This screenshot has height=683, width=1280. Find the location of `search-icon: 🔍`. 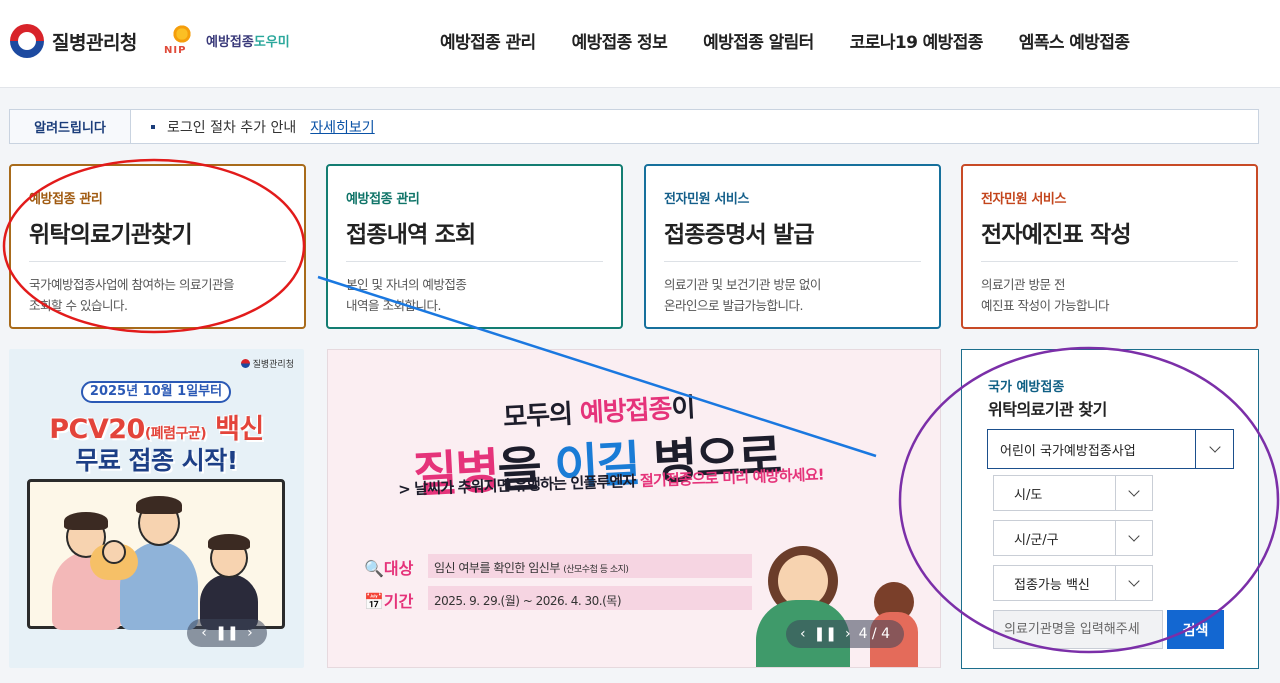

search-icon: 🔍 is located at coordinates (374, 568).